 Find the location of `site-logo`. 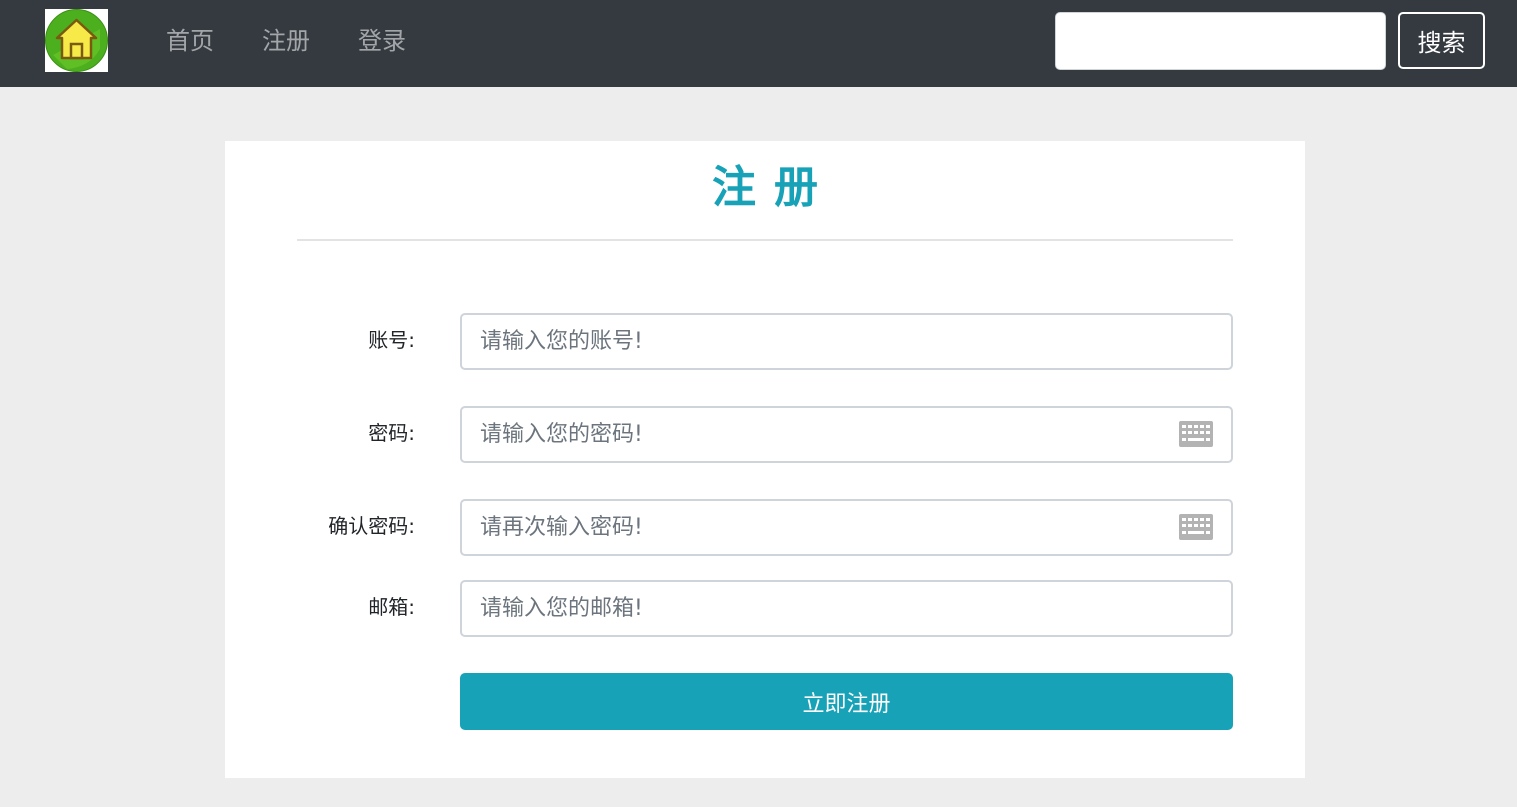

site-logo is located at coordinates (76, 40).